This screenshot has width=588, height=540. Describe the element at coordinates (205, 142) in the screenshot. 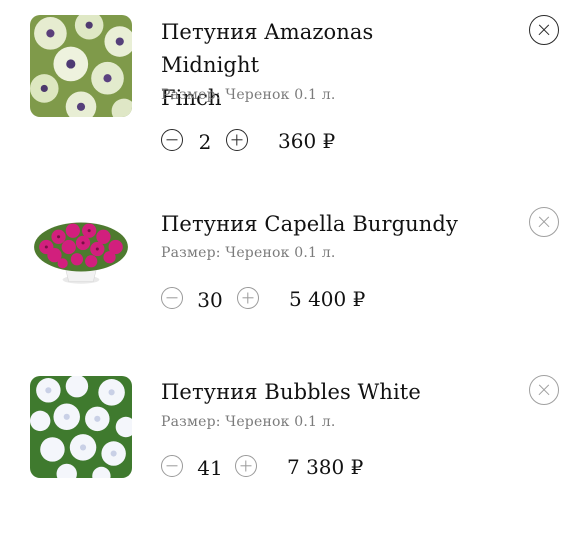

I see `quantity-value: 2` at that location.